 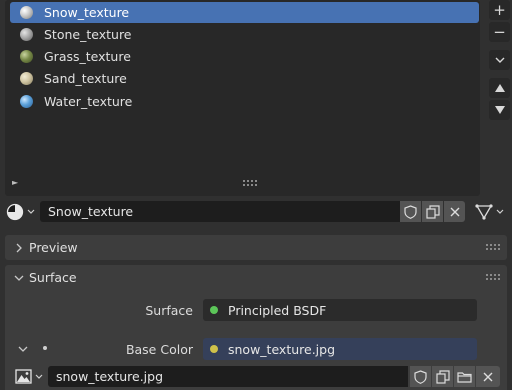 I want to click on material-slot-label: Stone_texture, so click(x=88, y=34).